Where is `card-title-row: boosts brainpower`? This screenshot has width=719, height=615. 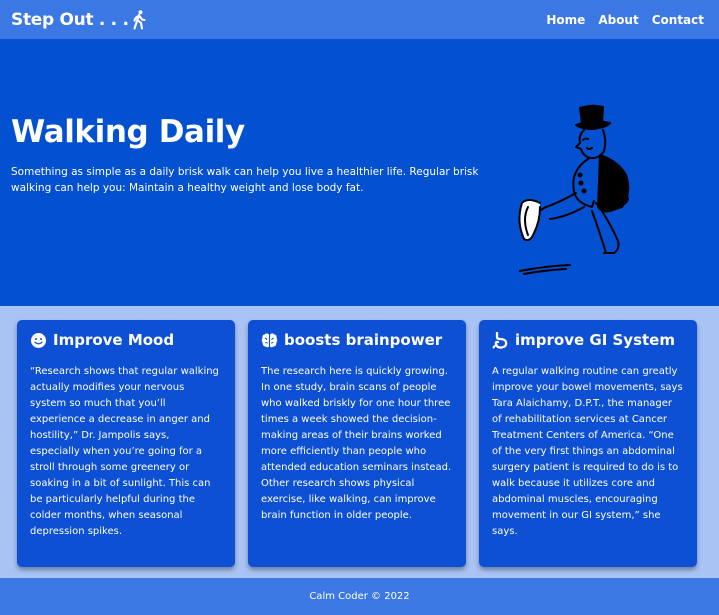
card-title-row: boosts brainpower is located at coordinates (357, 340).